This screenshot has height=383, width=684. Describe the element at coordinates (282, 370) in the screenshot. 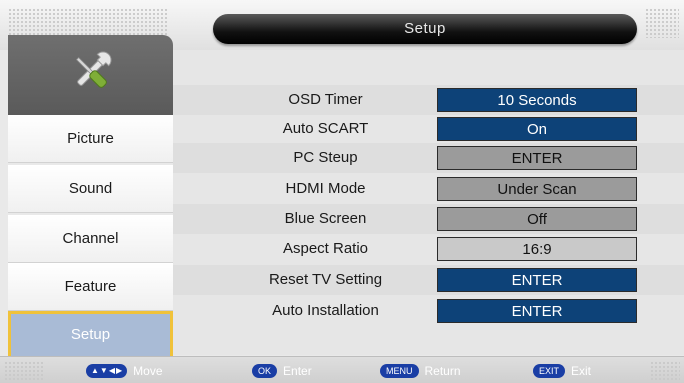

I see `hint-enter: OK Enter` at that location.